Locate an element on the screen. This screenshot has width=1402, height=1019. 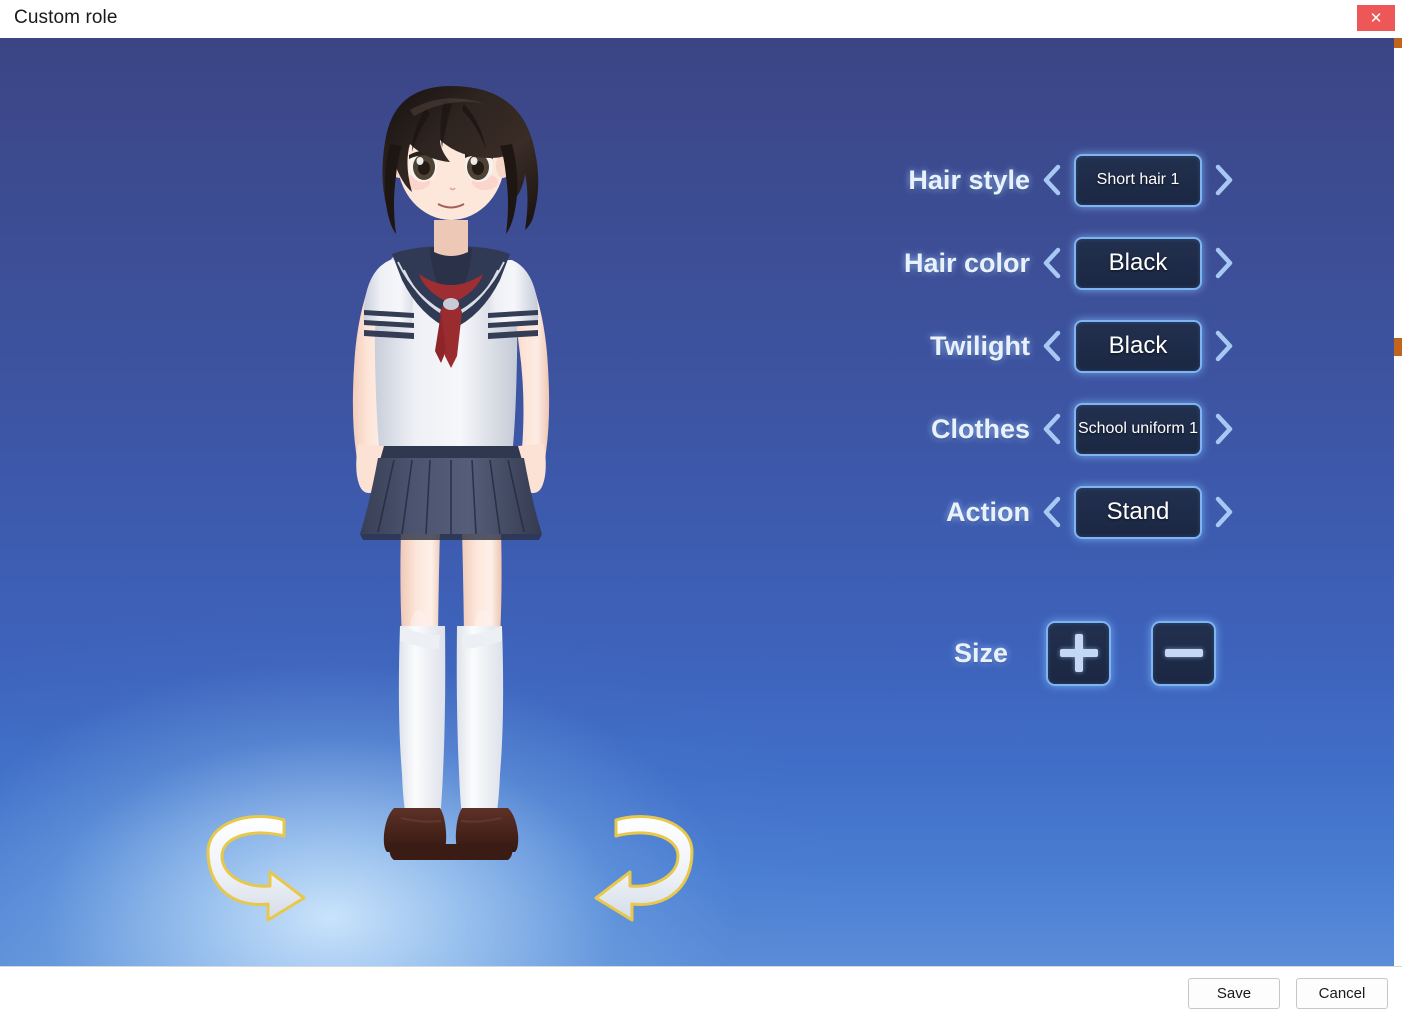
option-row-clothes: Clothes School uniform 1 is located at coordinates (1070, 429).